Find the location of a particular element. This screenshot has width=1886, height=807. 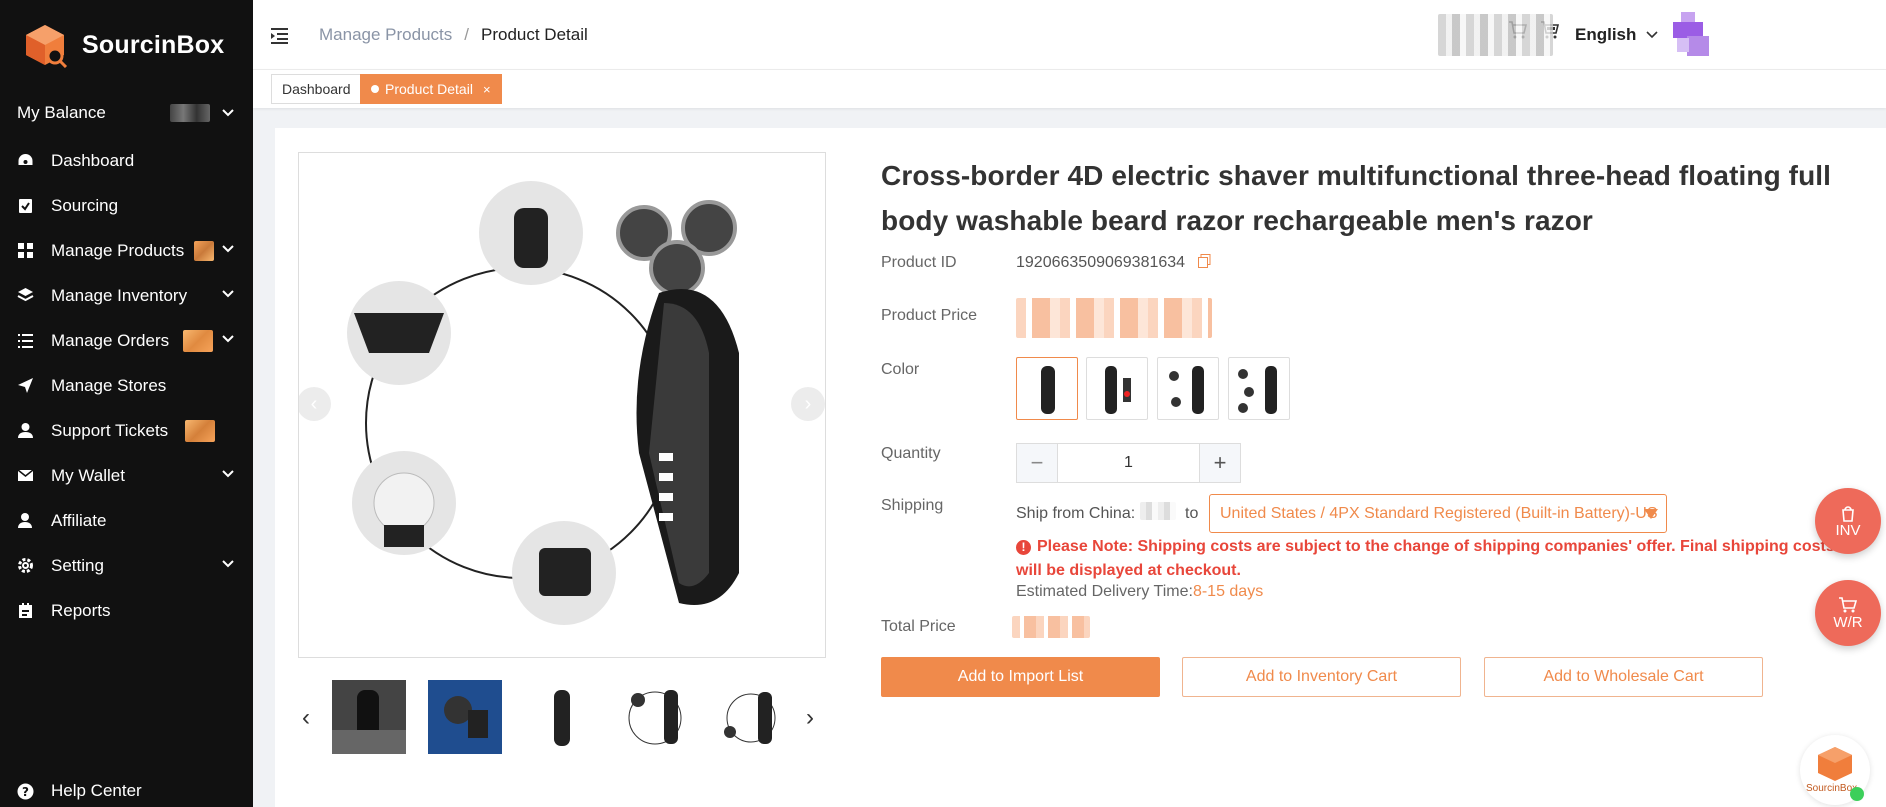

breadcrumb-product-detail: Product Detail is located at coordinates (534, 34).